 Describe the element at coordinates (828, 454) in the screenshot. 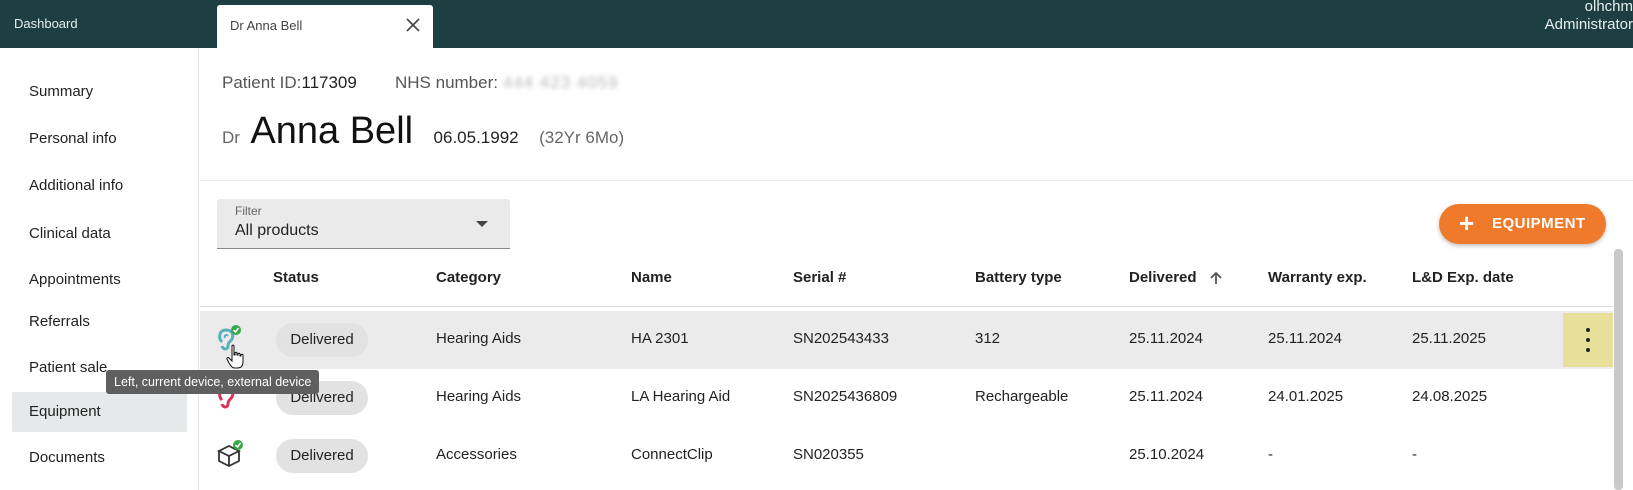

I see `cell-serial: SN020355` at that location.